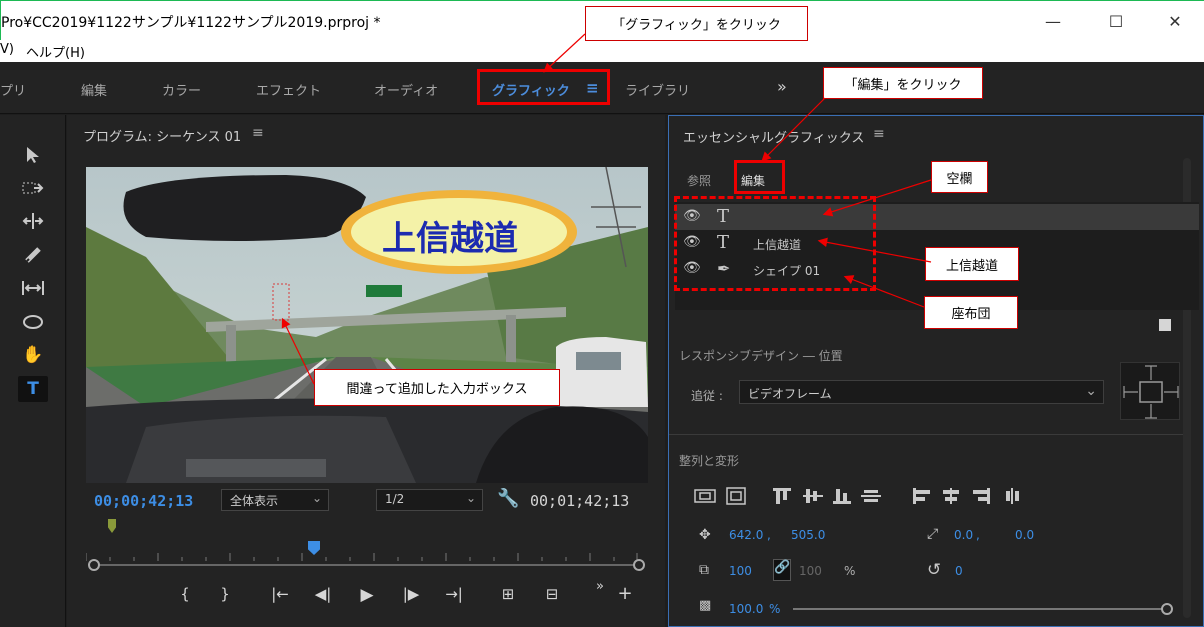  Describe the element at coordinates (362, 552) in the screenshot. I see `time-ruler` at that location.